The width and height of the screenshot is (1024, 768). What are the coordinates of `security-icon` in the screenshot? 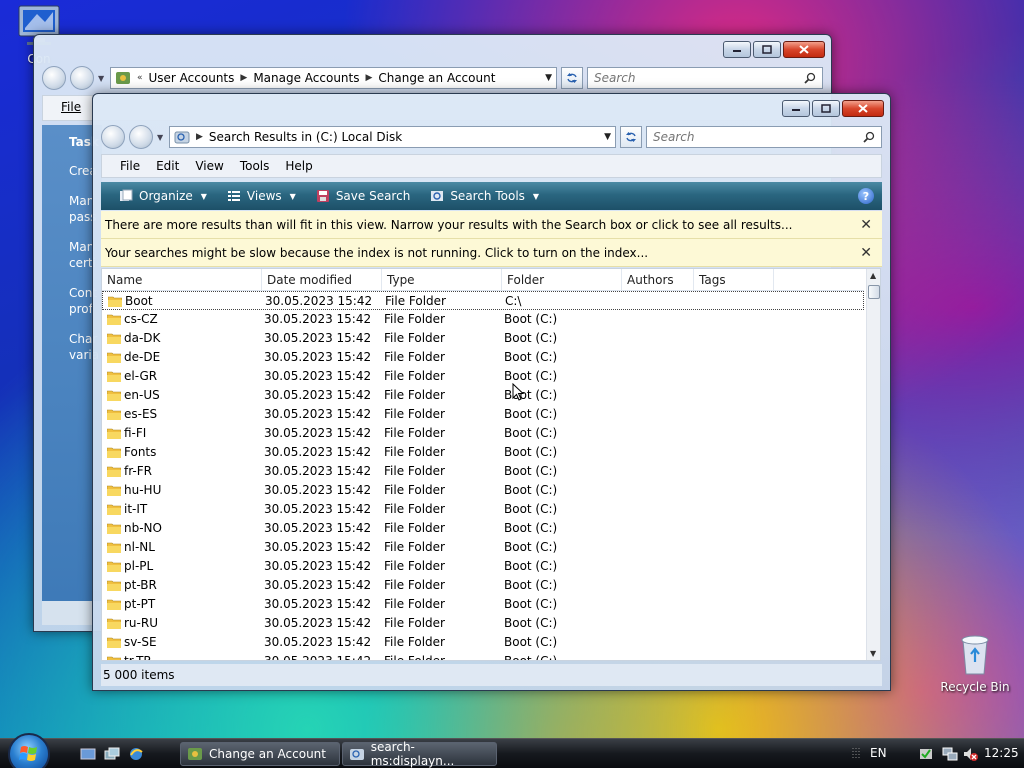 It's located at (926, 754).